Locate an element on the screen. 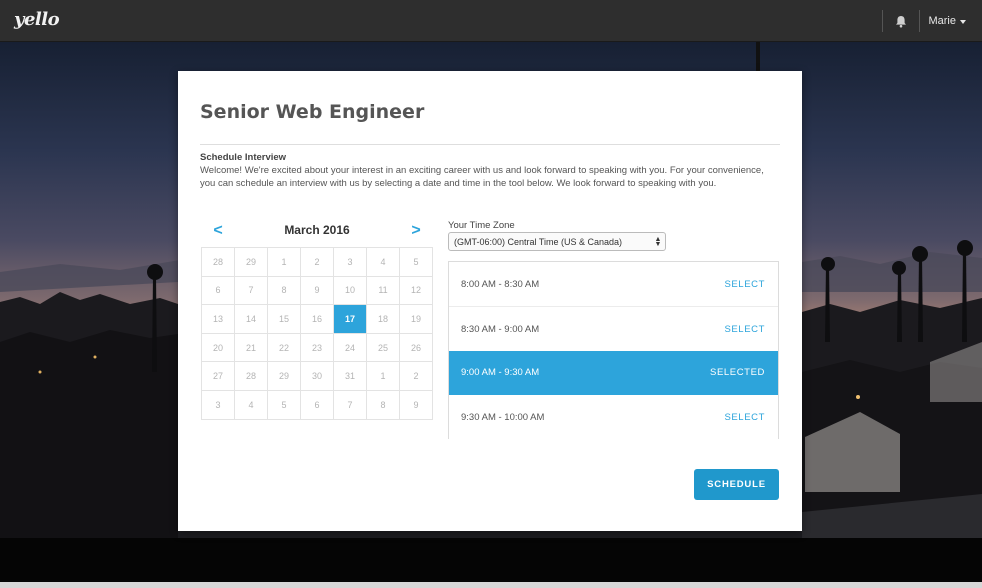  job-title: Senior Web Engineer is located at coordinates (312, 112).